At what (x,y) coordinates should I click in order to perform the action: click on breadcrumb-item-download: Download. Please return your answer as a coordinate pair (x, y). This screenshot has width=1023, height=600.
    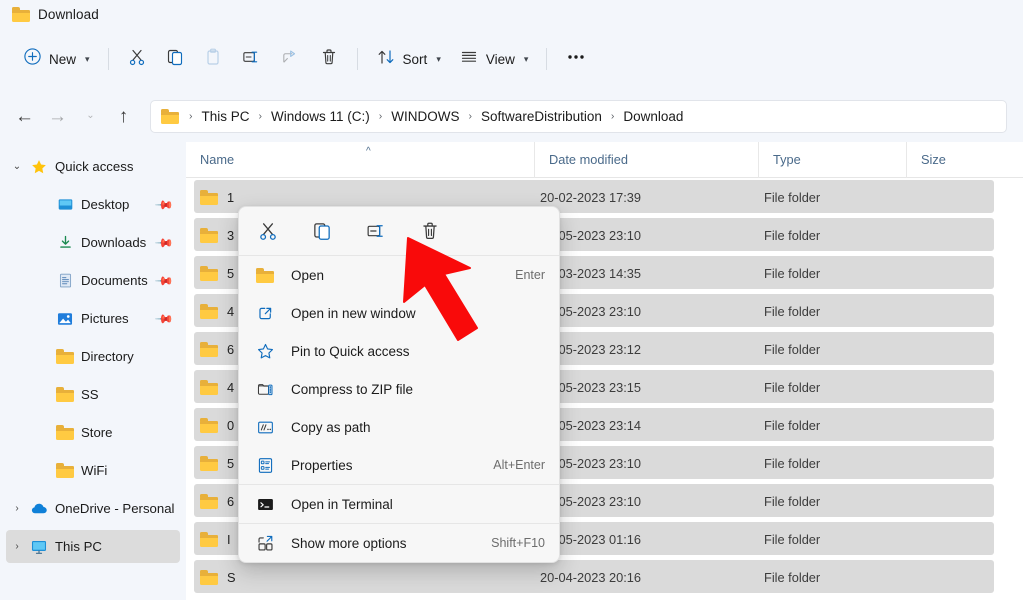
    Looking at the image, I should click on (653, 116).